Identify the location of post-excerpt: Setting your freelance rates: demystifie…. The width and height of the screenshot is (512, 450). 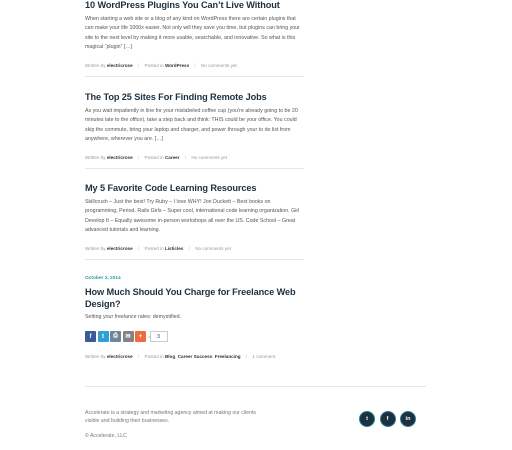
(133, 317).